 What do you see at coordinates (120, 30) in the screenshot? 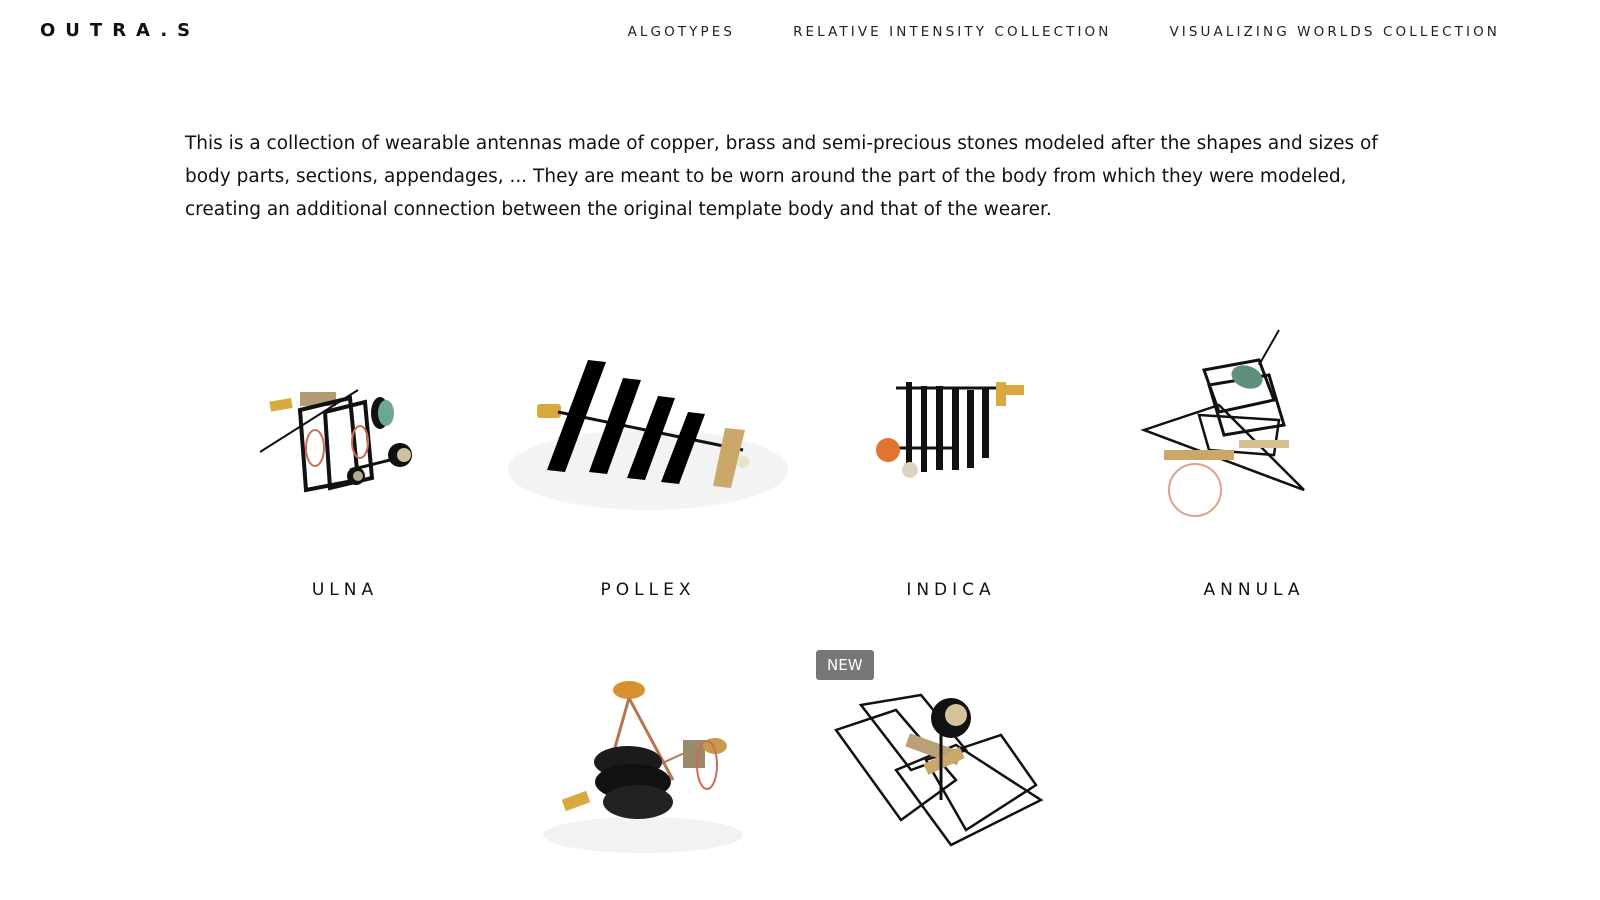
I see `site-logo: OUTRA.S` at bounding box center [120, 30].